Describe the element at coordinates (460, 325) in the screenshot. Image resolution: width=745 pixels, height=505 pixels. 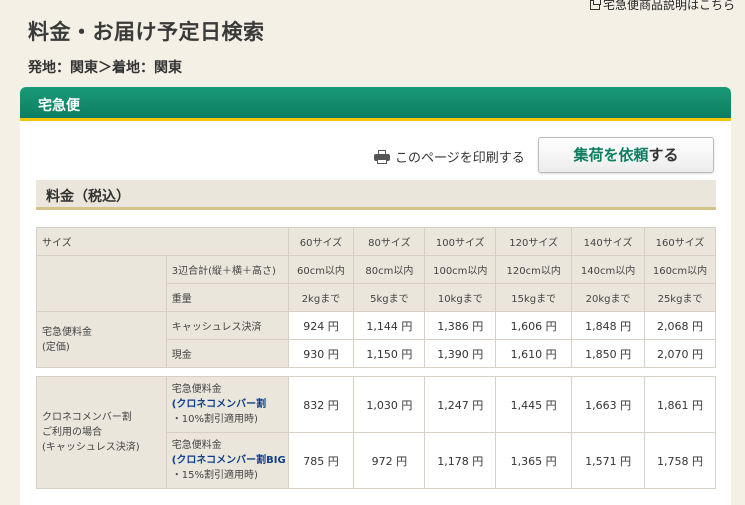
I see `price-cell: 1,386 円` at that location.